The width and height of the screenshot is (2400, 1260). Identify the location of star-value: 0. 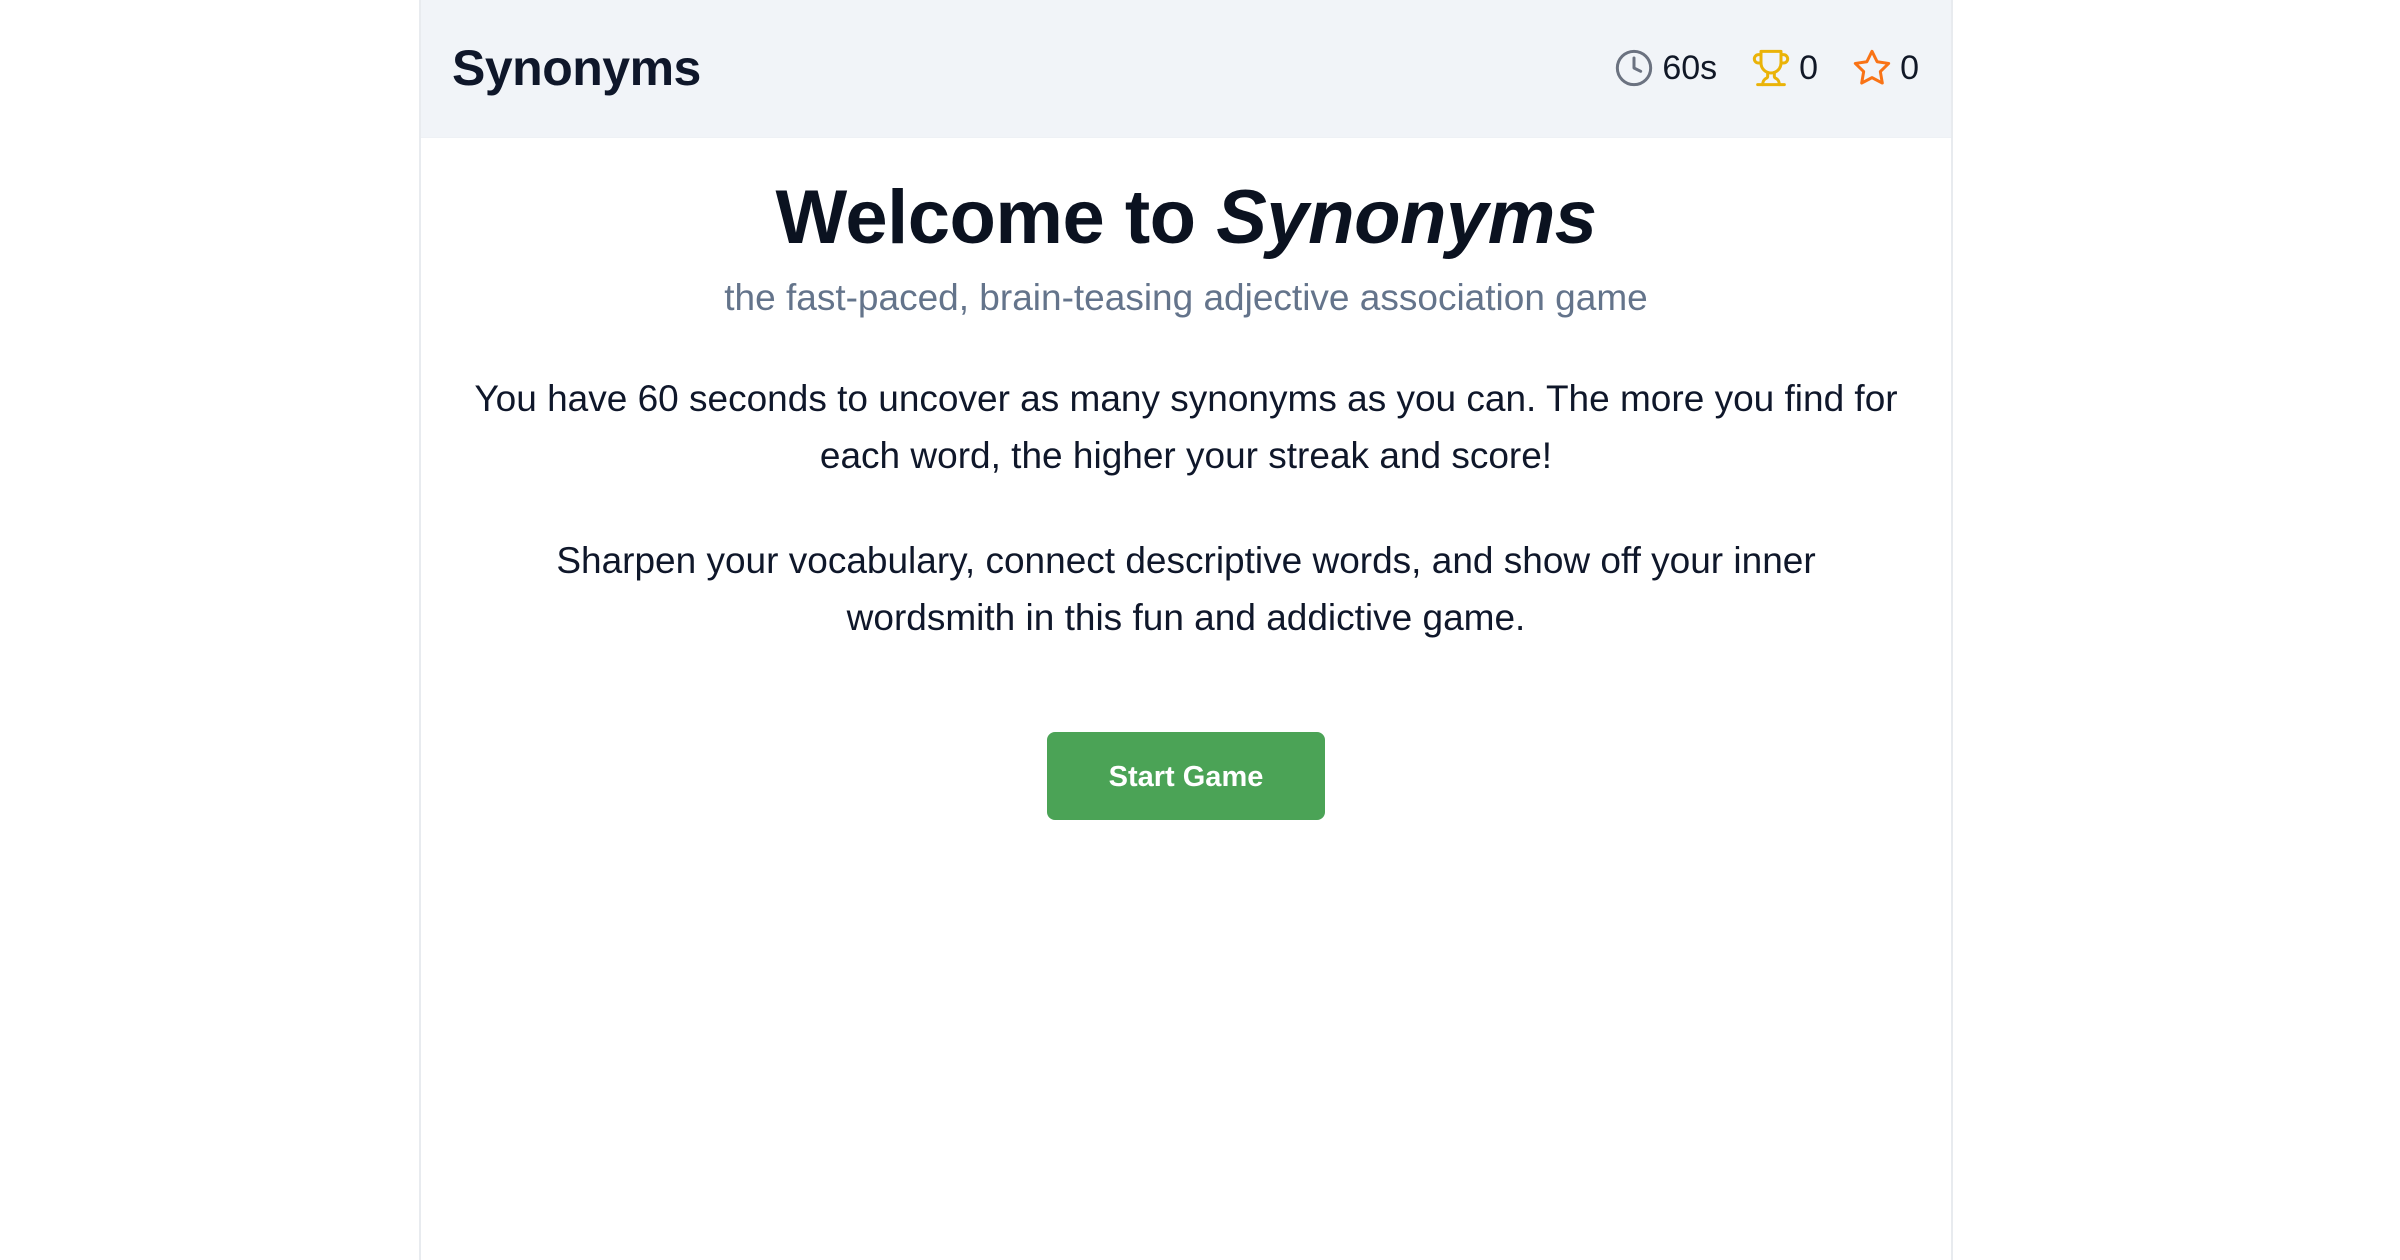
(1909, 67).